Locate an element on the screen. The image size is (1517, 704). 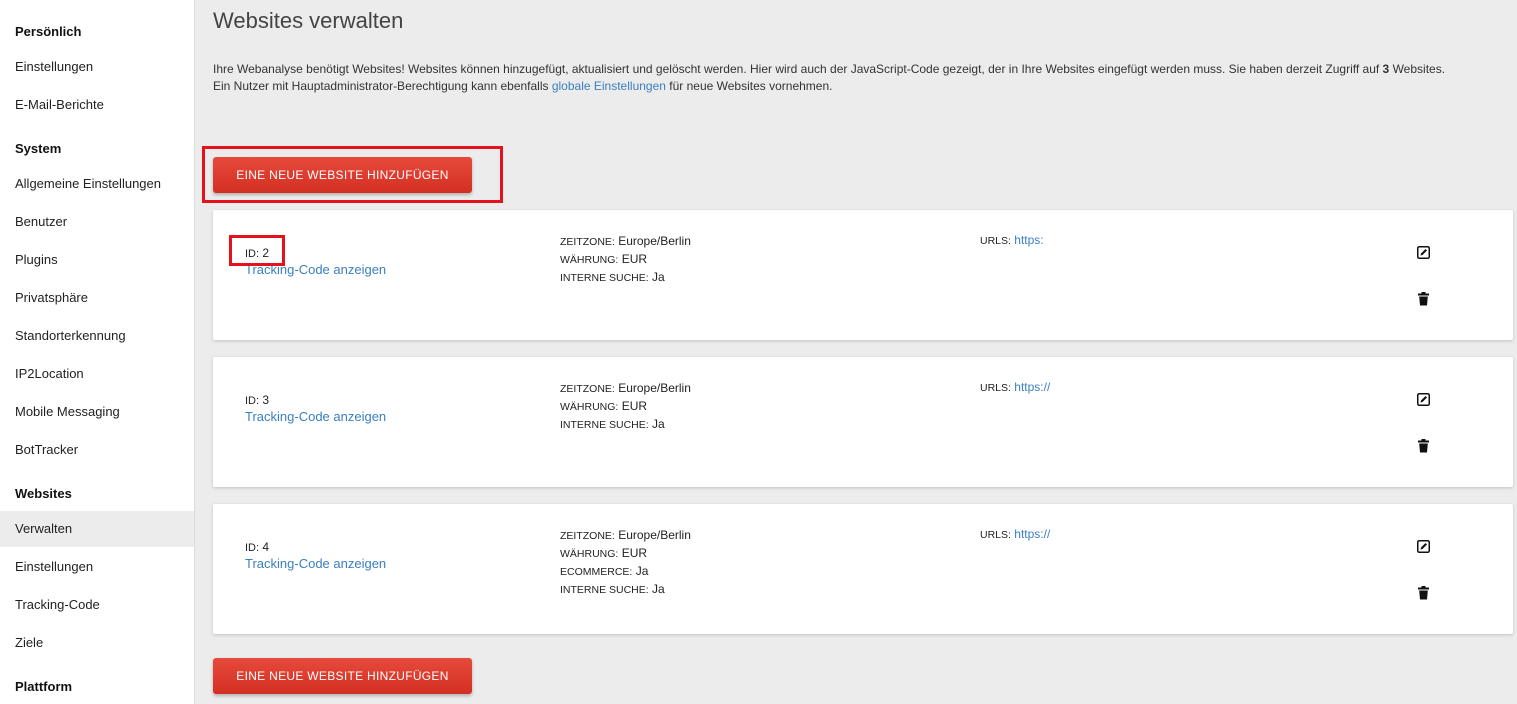
sidebar-item-website-settings: Einstellungen is located at coordinates (97, 567).